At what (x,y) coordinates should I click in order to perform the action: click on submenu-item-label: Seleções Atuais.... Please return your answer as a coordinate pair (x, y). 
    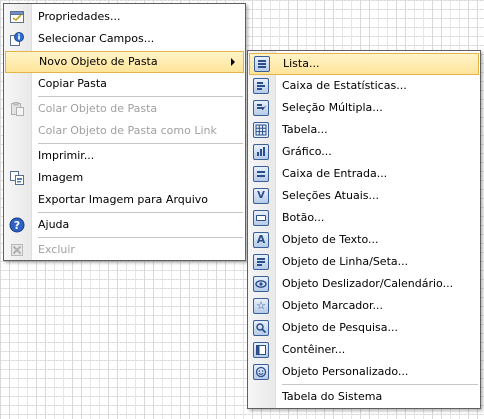
    Looking at the image, I should click on (330, 195).